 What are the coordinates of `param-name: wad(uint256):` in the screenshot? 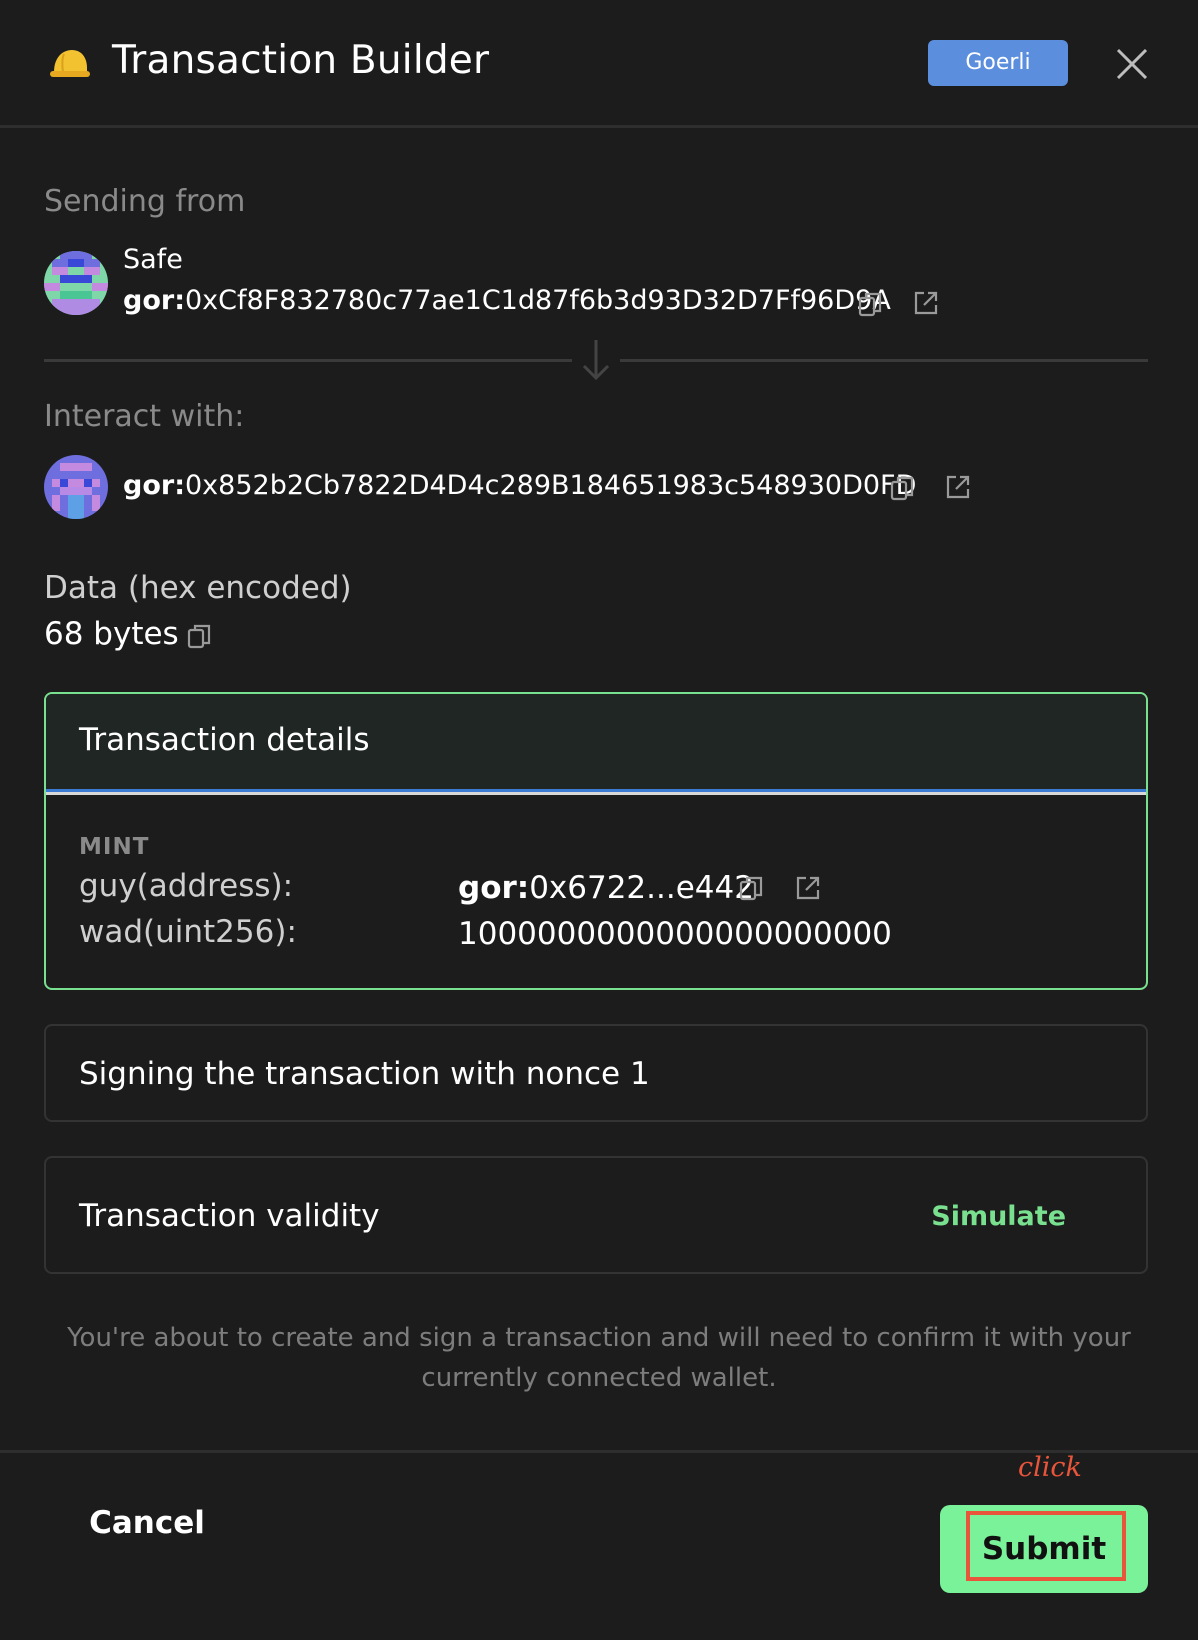 It's located at (188, 932).